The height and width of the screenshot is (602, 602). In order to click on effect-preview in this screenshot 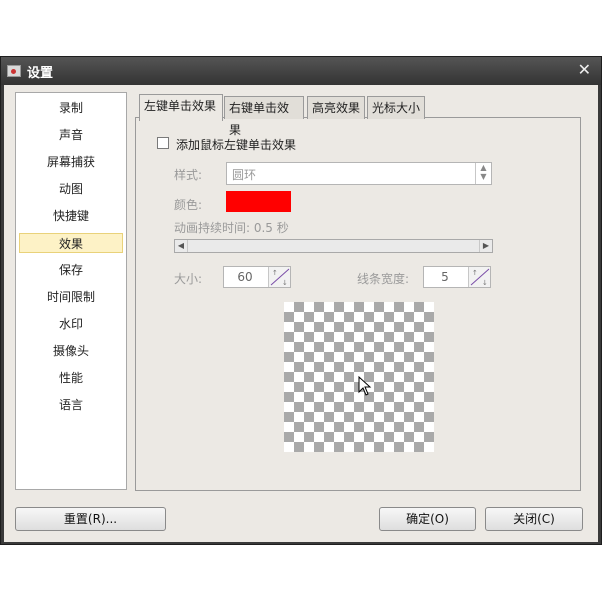, I will do `click(359, 377)`.